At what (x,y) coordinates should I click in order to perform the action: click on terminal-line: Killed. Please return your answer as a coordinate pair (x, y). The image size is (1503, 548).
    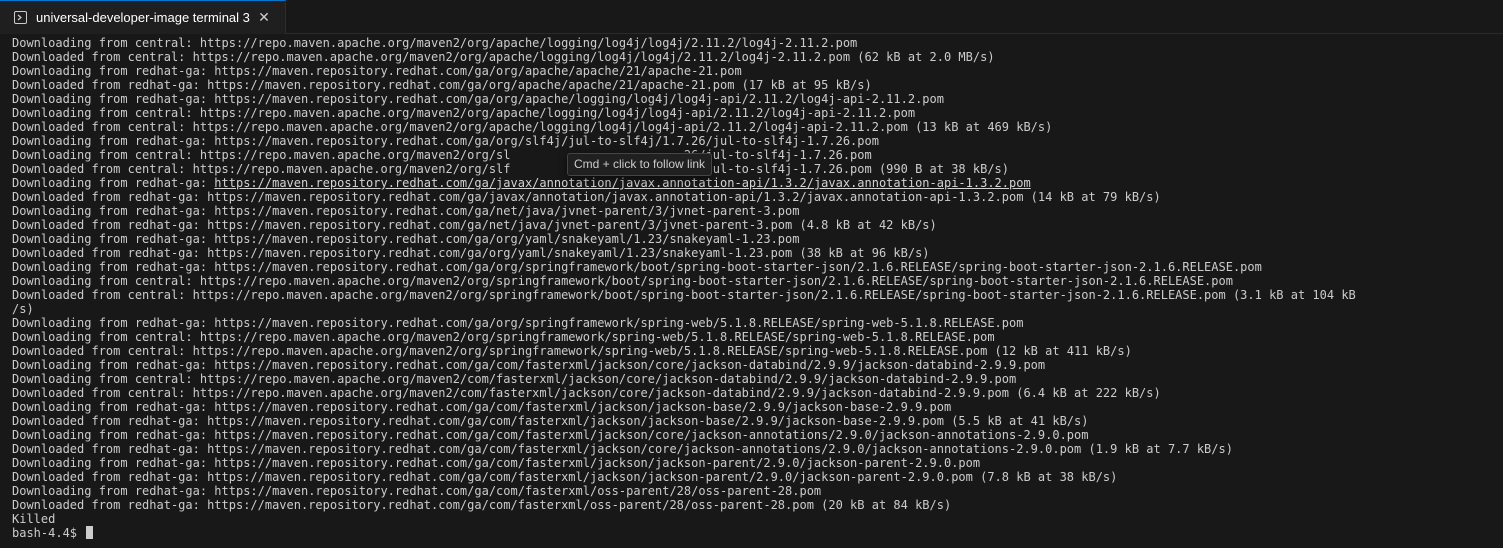
    Looking at the image, I should click on (34, 519).